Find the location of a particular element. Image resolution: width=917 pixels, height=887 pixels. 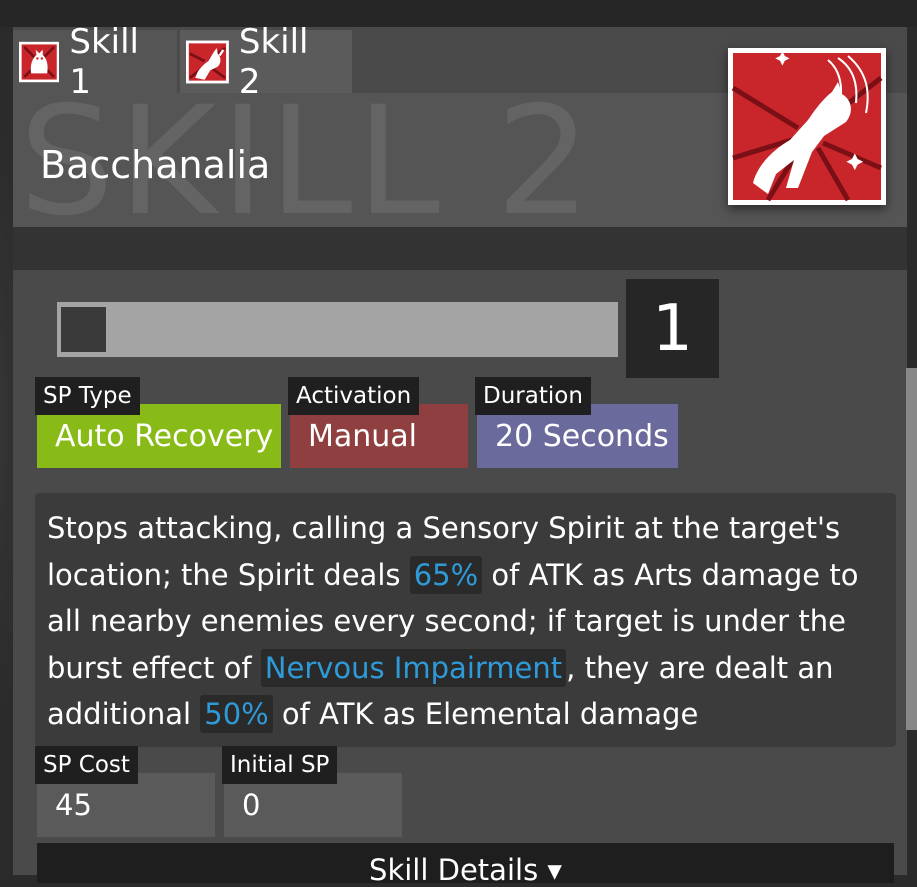

sp-type-label: SP Type is located at coordinates (87, 396).